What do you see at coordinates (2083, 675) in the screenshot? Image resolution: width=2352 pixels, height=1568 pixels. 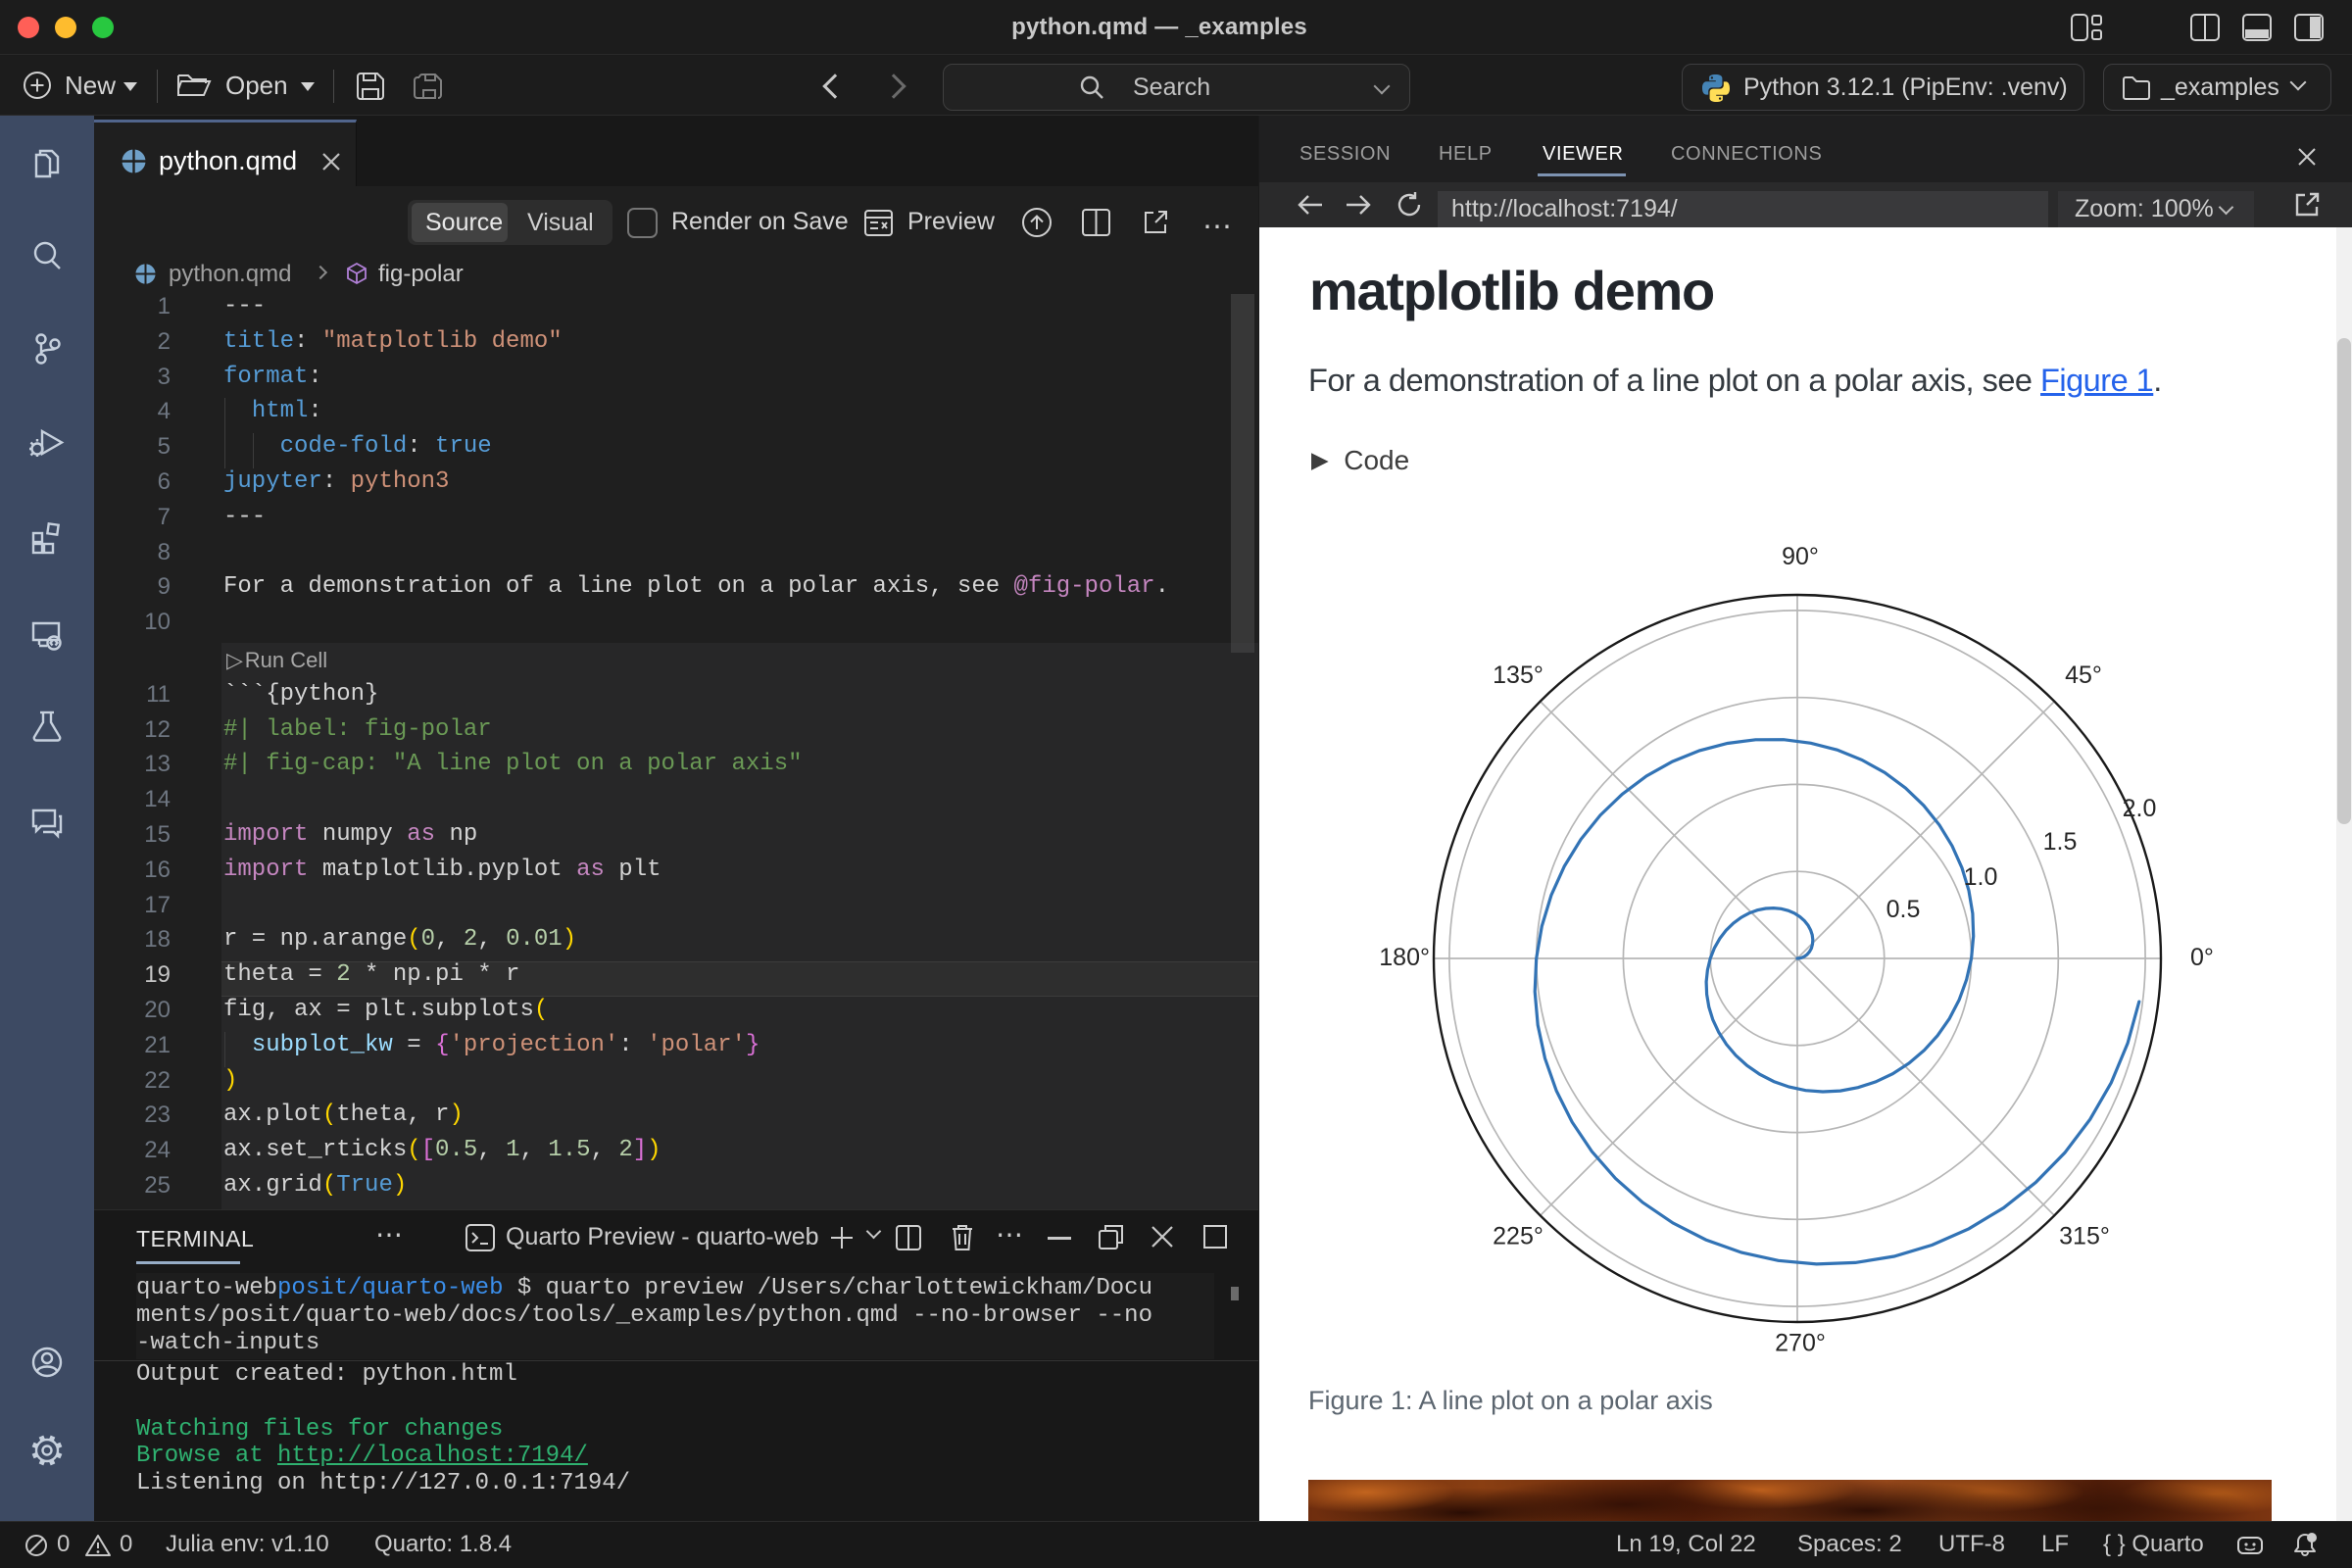 I see `svg-text: 45°` at bounding box center [2083, 675].